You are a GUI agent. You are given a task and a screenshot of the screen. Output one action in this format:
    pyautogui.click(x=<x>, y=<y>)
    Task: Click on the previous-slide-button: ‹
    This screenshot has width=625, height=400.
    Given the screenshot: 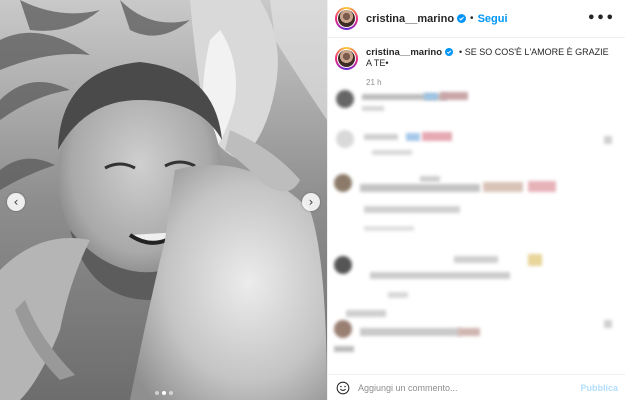 What is the action you would take?
    pyautogui.click(x=16, y=202)
    